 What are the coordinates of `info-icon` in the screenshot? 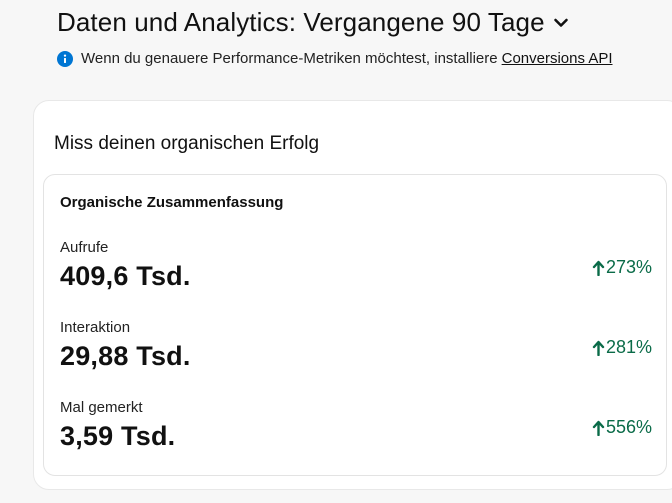 It's located at (65, 58).